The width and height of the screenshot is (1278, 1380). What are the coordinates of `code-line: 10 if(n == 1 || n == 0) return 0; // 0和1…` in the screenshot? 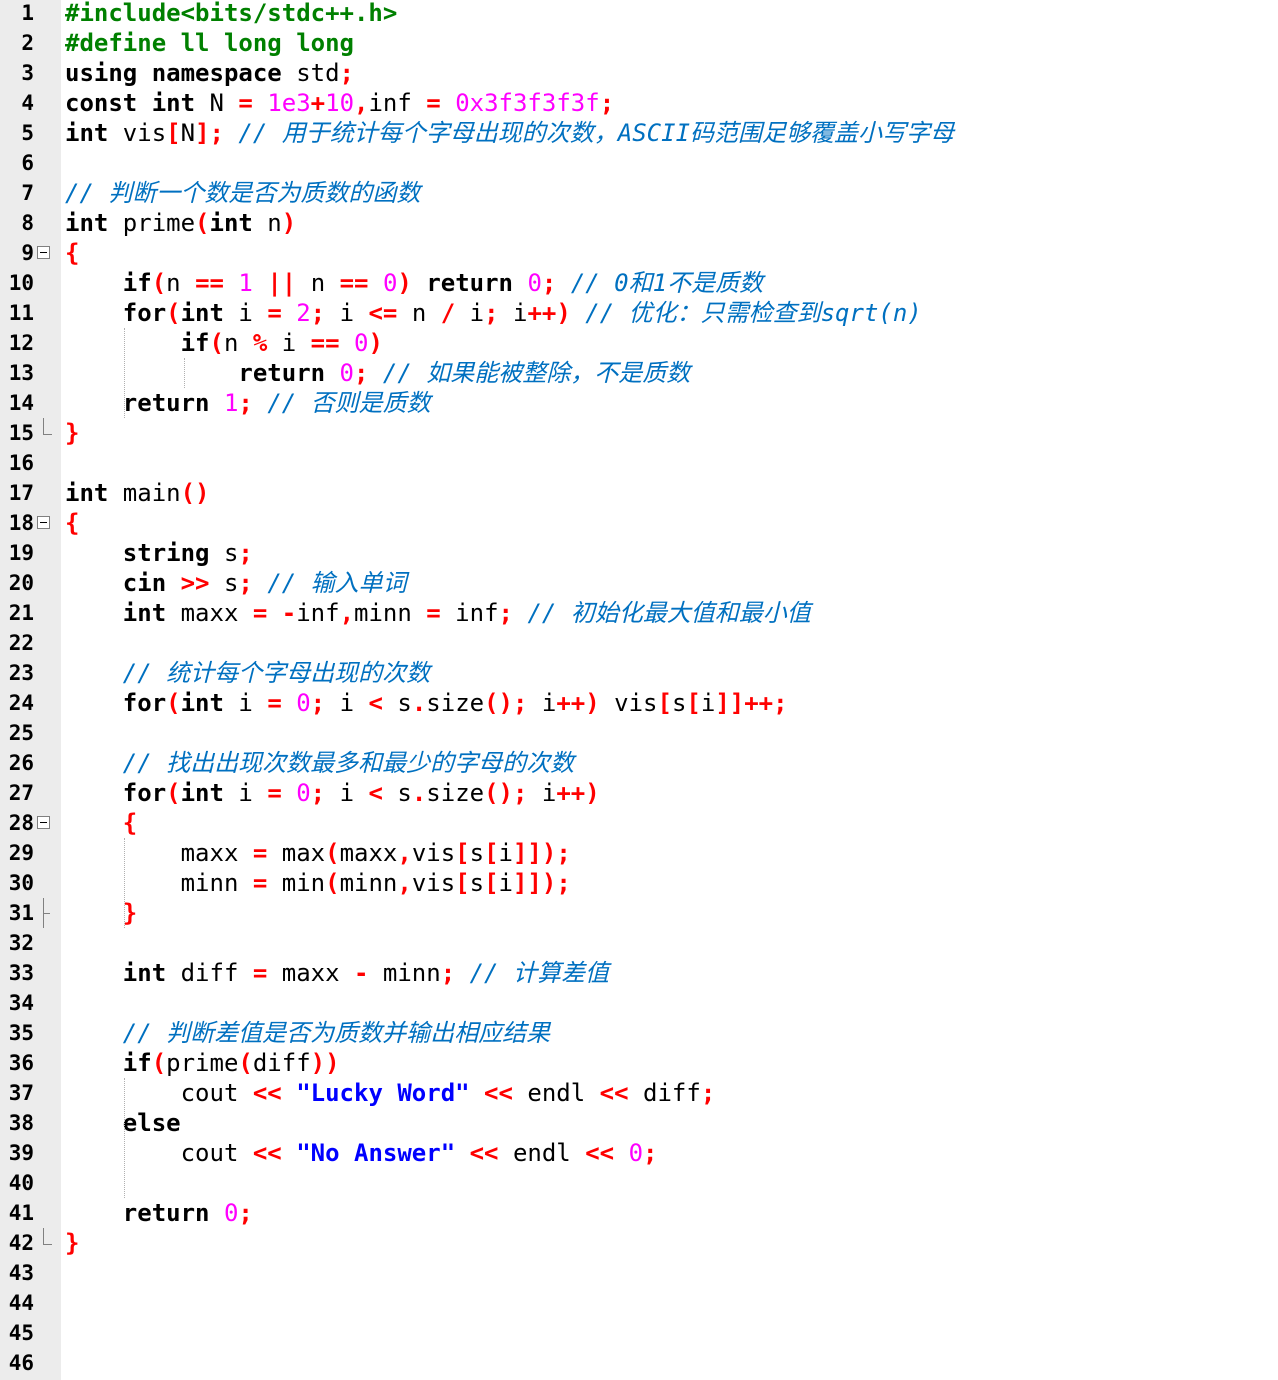 It's located at (639, 283).